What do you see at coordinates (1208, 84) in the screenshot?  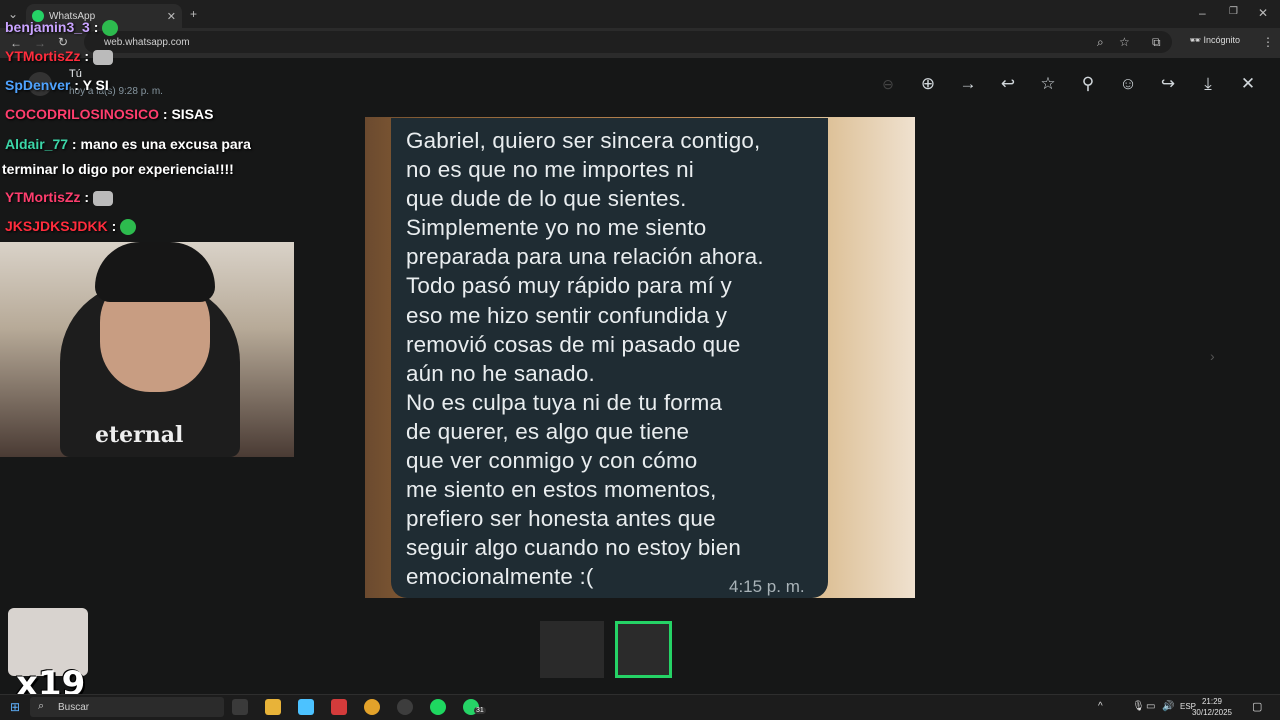 I see `download-icon: ⤓` at bounding box center [1208, 84].